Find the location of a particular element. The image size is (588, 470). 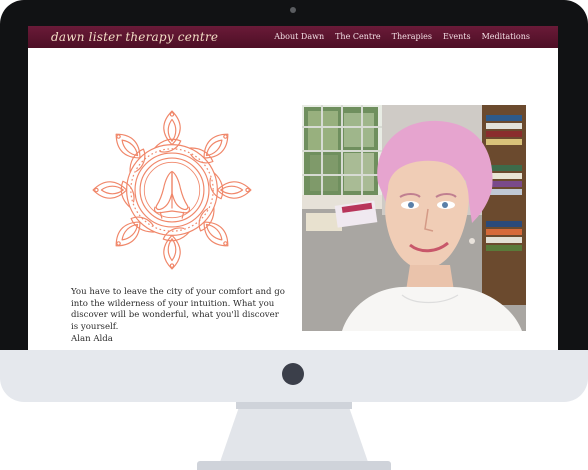

quote-author: Alan Alda is located at coordinates (92, 338).